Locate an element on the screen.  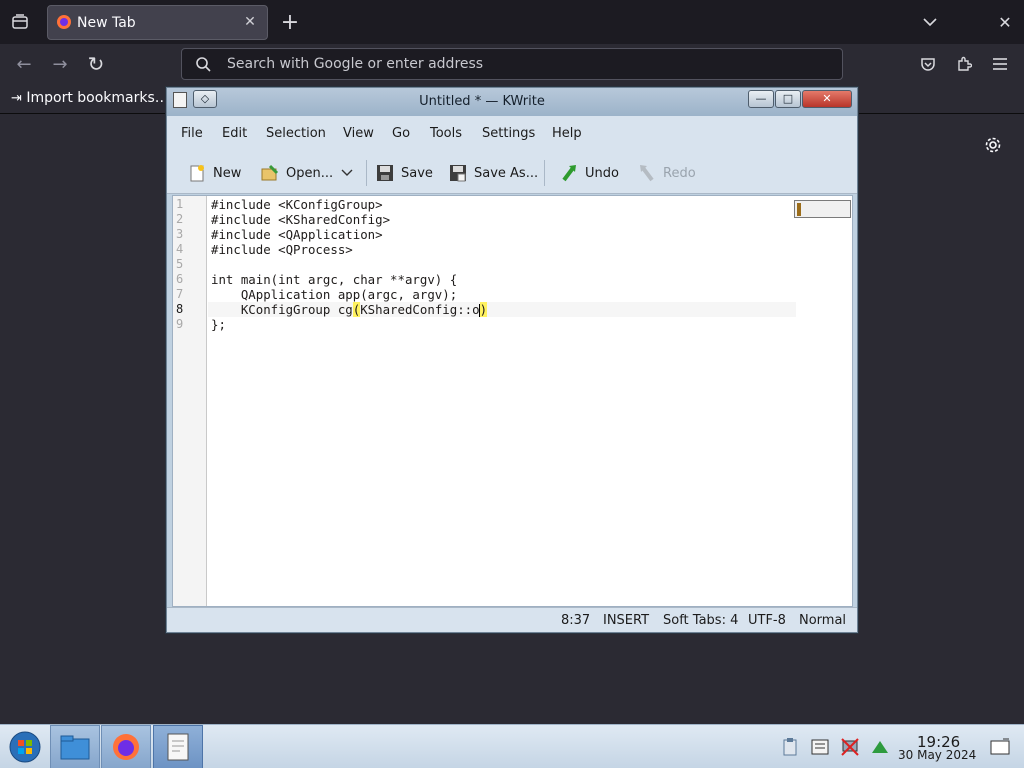
text-editor-icon is located at coordinates (178, 747).